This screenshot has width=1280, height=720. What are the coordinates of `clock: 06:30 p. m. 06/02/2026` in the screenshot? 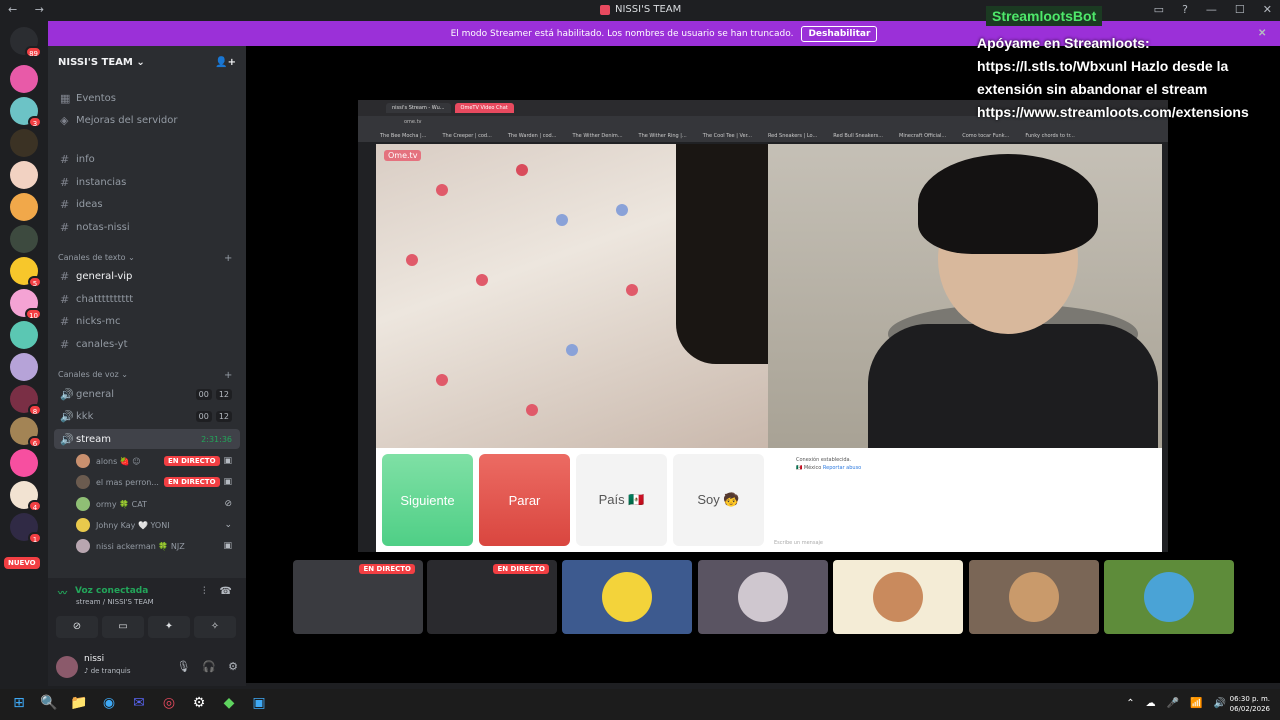 It's located at (1250, 704).